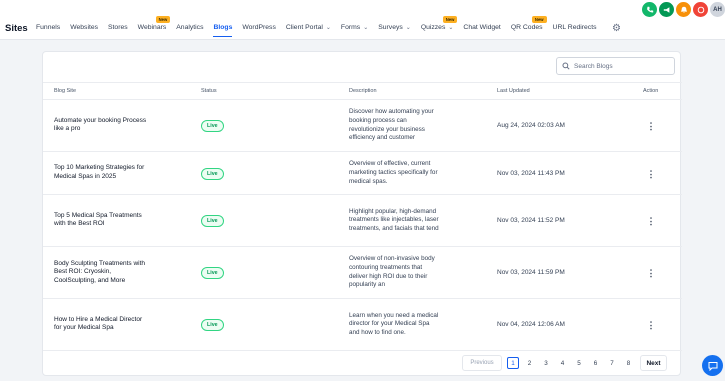  I want to click on nav-item-blogs: Blogs, so click(223, 30).